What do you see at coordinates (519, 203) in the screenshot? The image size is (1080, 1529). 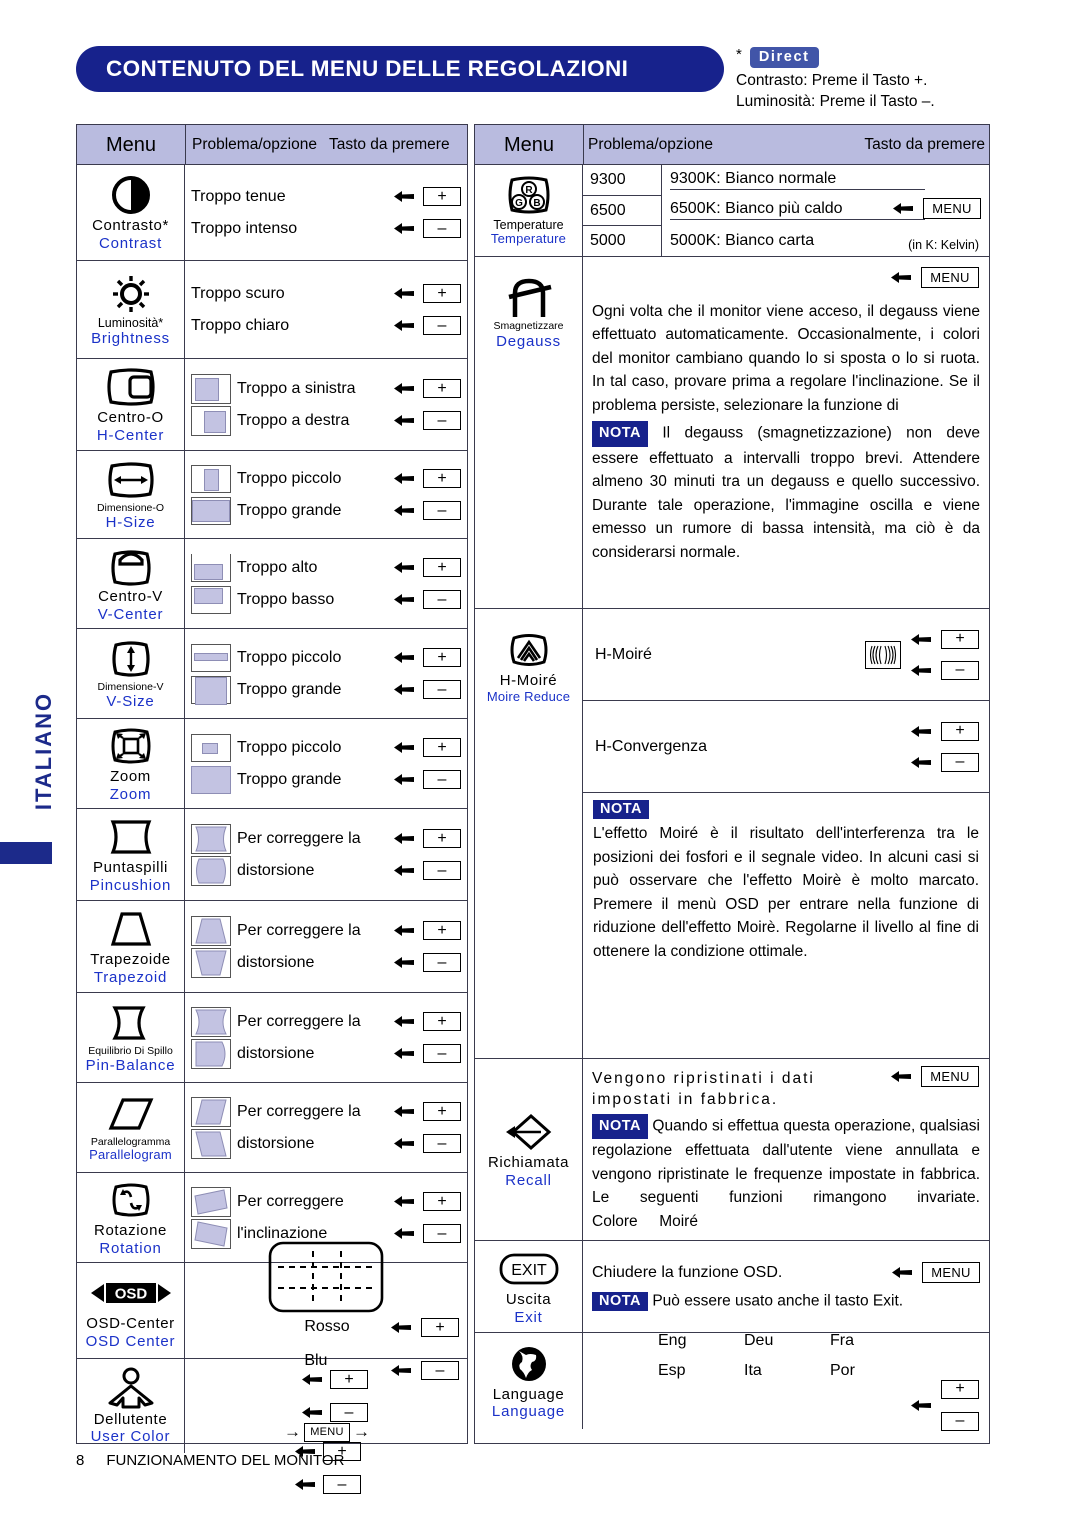 I see `svg-text: G` at bounding box center [519, 203].